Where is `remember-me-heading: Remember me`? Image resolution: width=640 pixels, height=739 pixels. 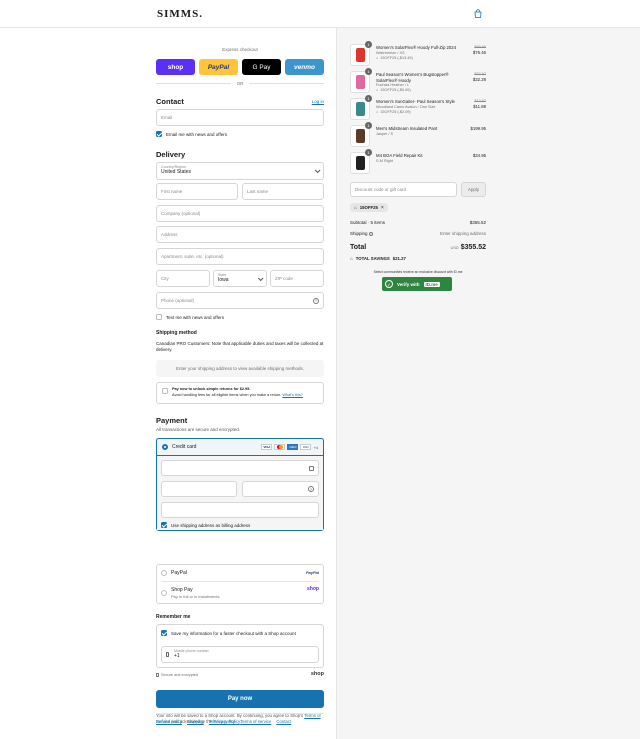
remember-me-heading: Remember me is located at coordinates (173, 617).